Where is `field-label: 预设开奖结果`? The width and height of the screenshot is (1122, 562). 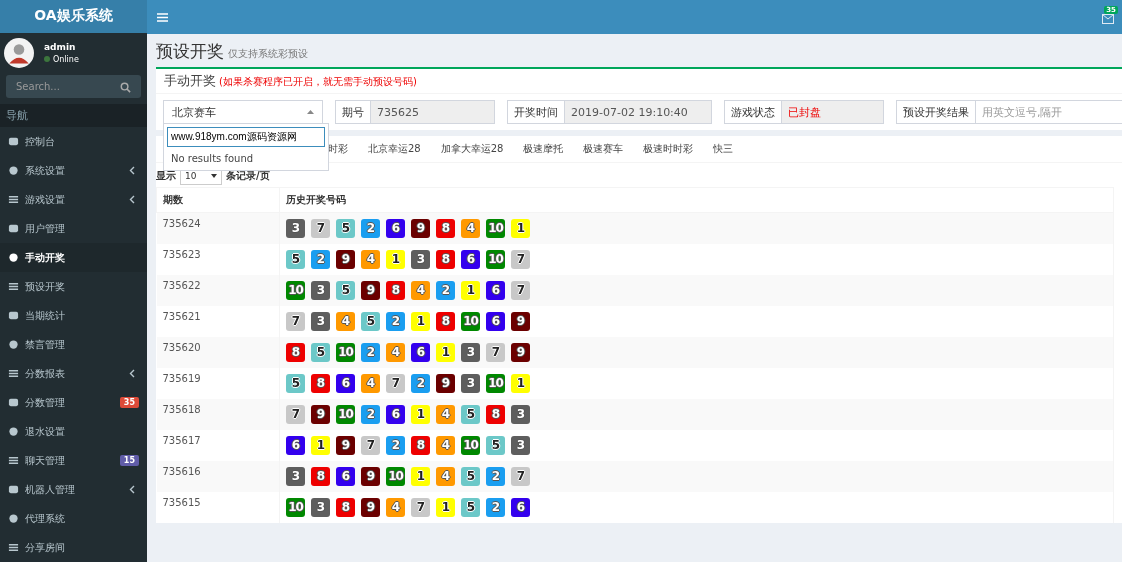
field-label: 预设开奖结果 is located at coordinates (936, 112).